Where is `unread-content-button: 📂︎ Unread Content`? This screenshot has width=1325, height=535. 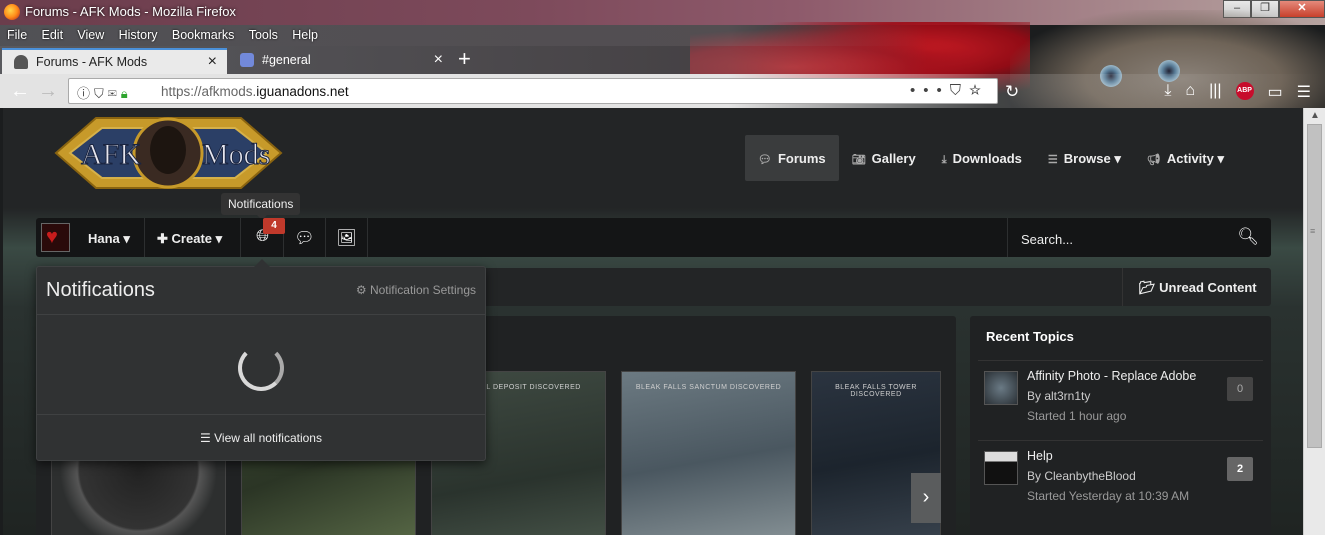 unread-content-button: 📂︎ Unread Content is located at coordinates (1196, 287).